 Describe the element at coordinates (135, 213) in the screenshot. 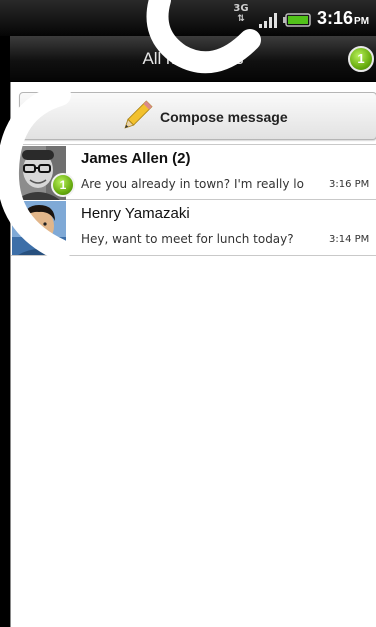

I see `contact-name: Henry Yamazaki` at that location.